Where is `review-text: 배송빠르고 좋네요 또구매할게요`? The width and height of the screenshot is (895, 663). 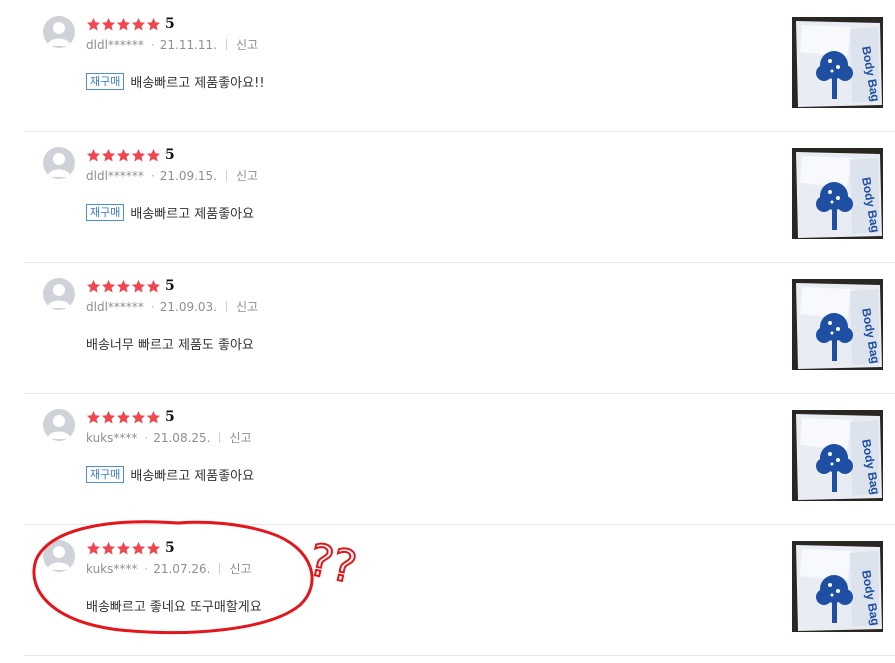 review-text: 배송빠르고 좋네요 또구매할게요 is located at coordinates (174, 607).